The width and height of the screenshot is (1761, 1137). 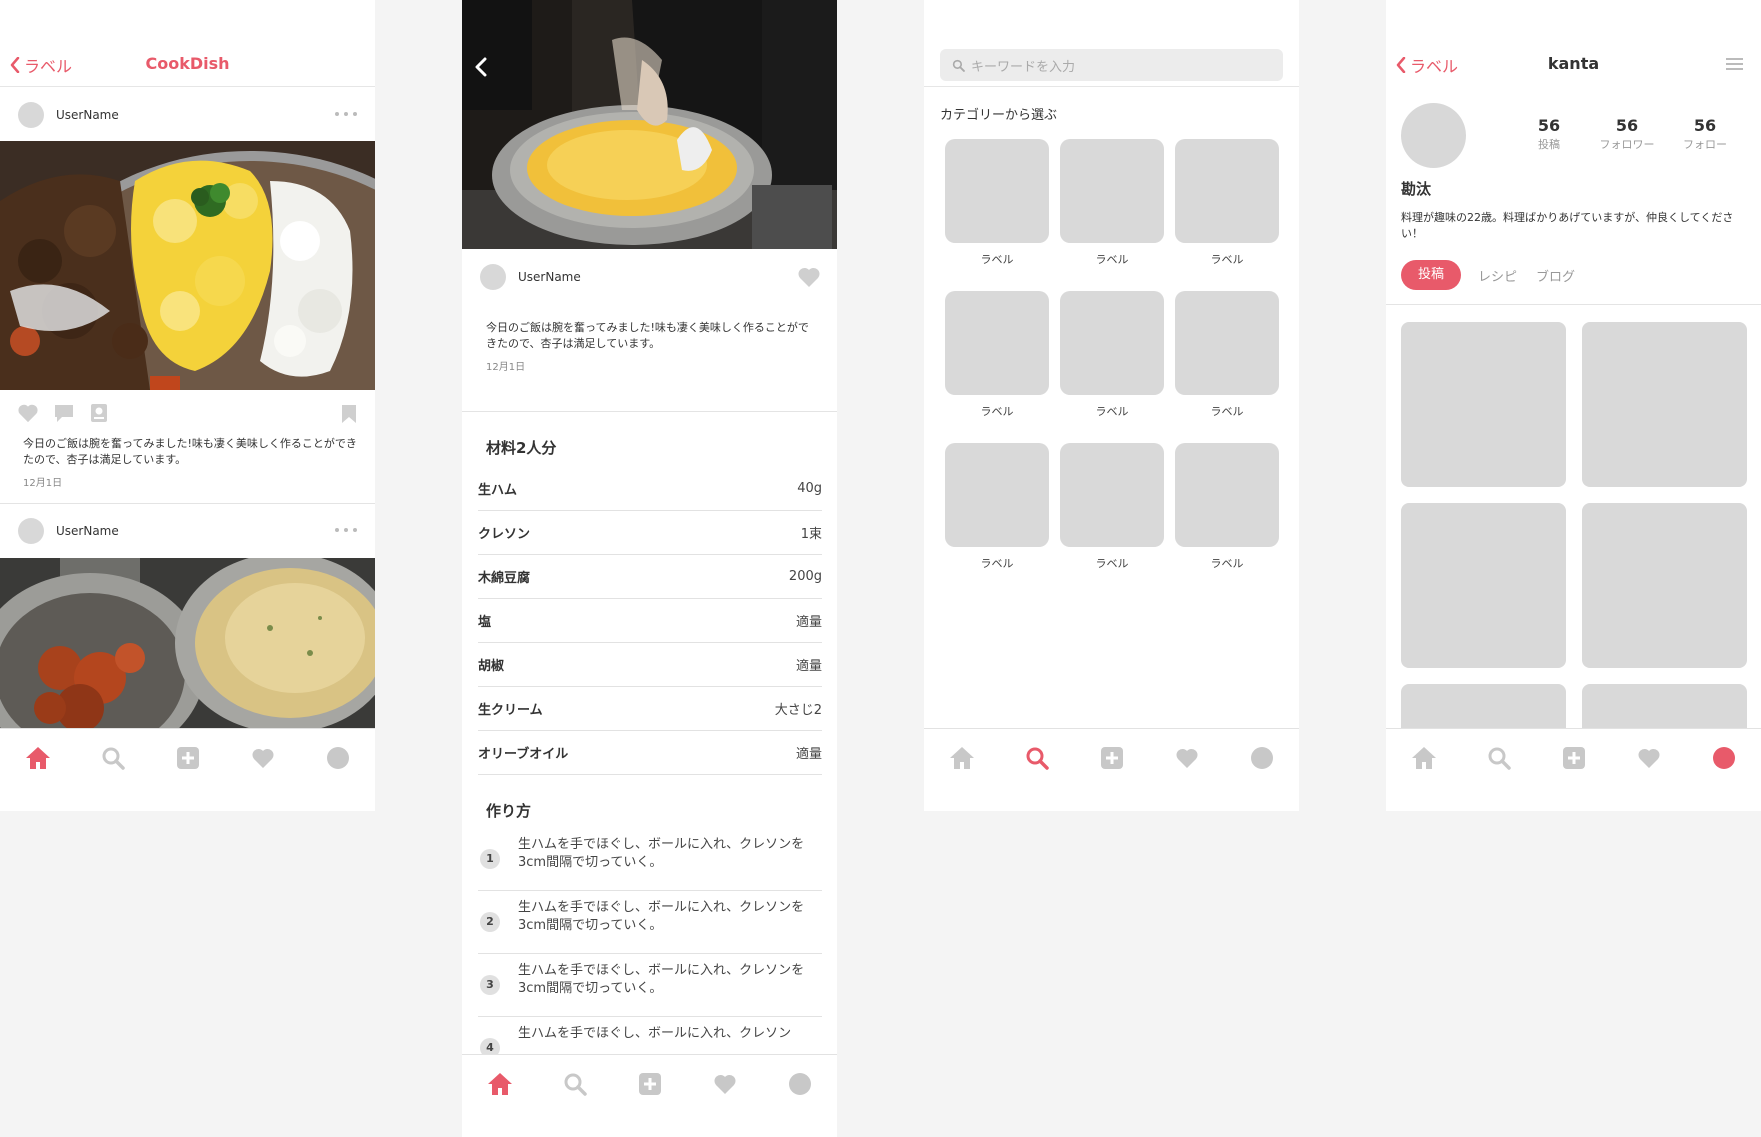 What do you see at coordinates (1431, 275) in the screenshot?
I see `tab-posts: 投稿` at bounding box center [1431, 275].